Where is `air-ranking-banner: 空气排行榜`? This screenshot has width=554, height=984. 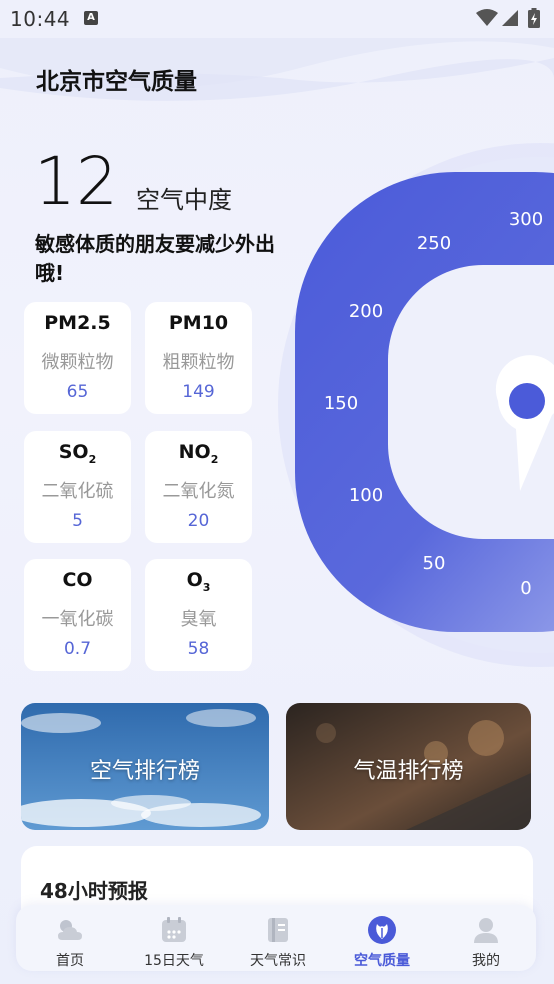
air-ranking-banner: 空气排行榜 is located at coordinates (145, 766).